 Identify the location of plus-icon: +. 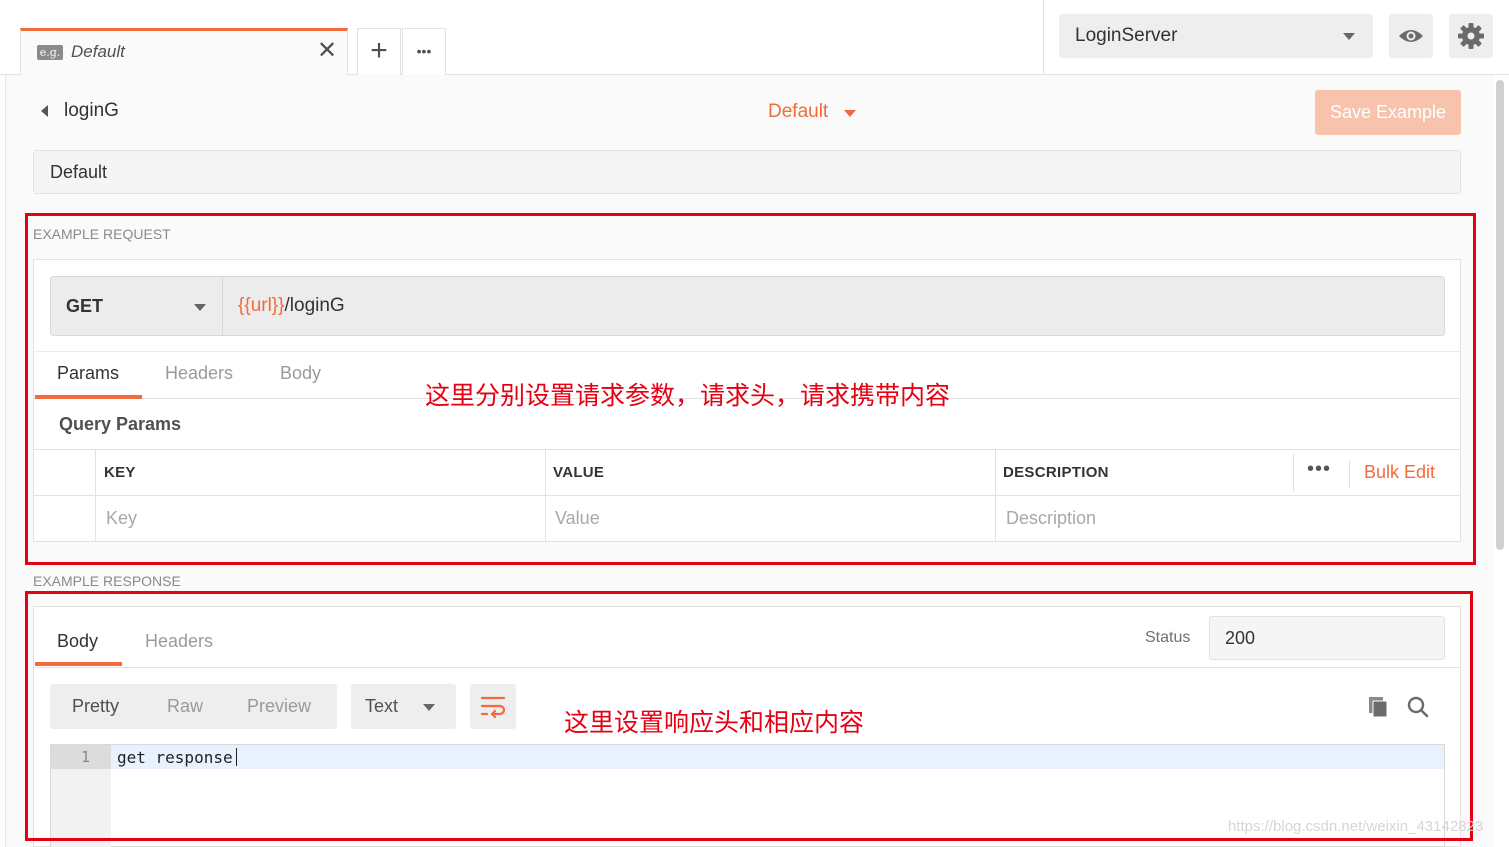
(379, 50).